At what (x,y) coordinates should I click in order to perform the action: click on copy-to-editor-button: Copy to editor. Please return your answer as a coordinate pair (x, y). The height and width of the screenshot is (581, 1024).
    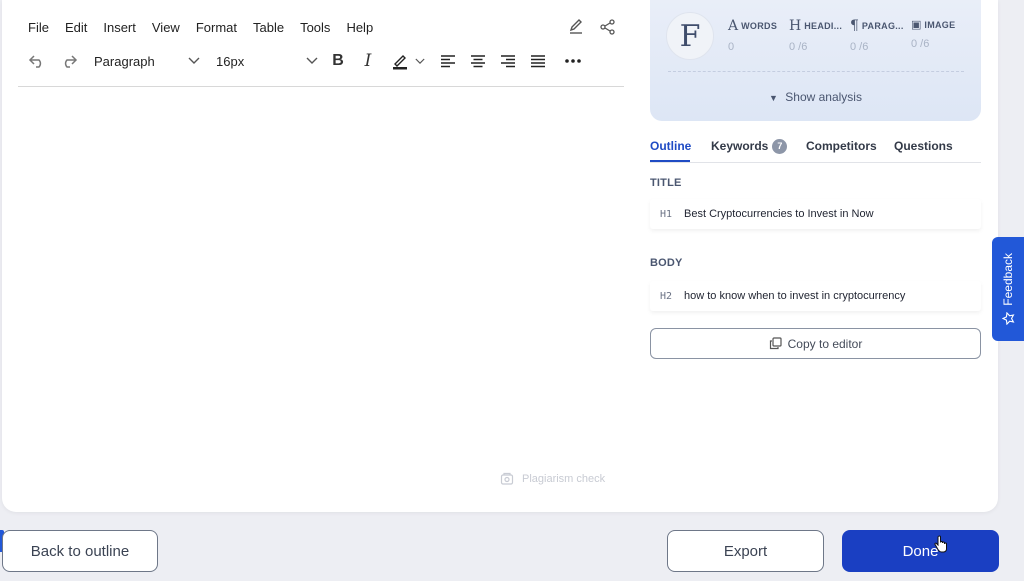
    Looking at the image, I should click on (815, 343).